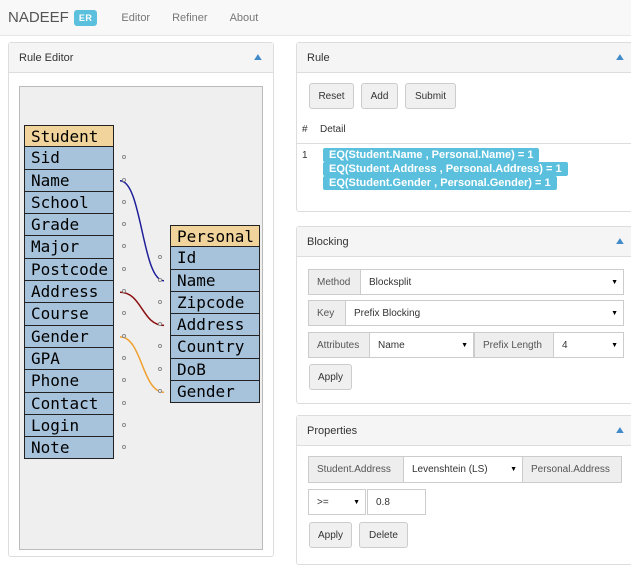  I want to click on personal-field-dob: DoB, so click(209, 370).